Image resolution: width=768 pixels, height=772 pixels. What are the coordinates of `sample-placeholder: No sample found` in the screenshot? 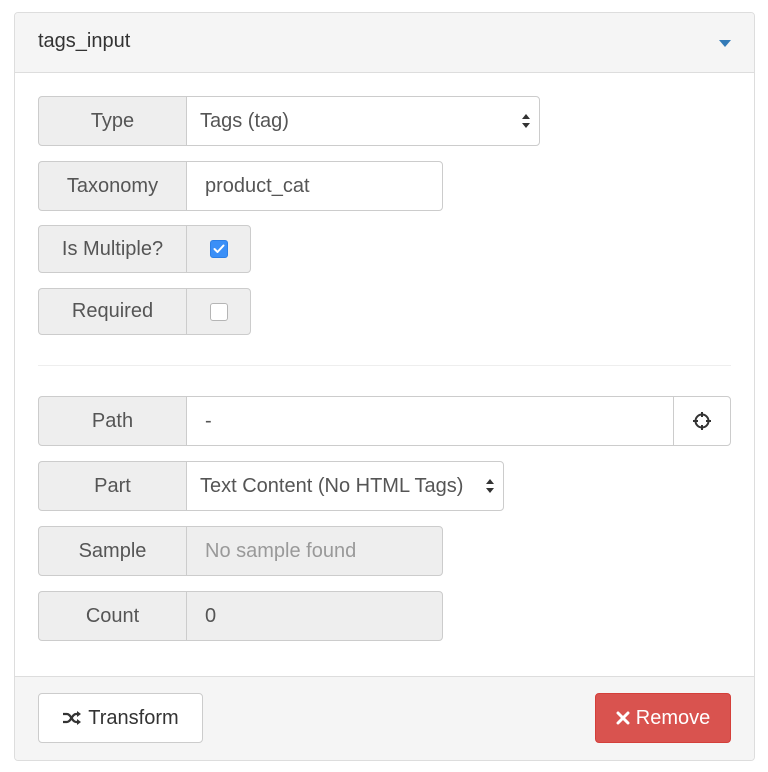 It's located at (281, 550).